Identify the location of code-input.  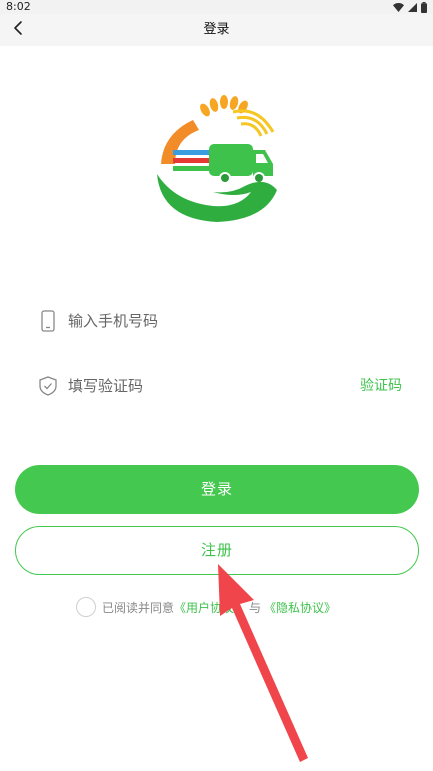
(203, 386).